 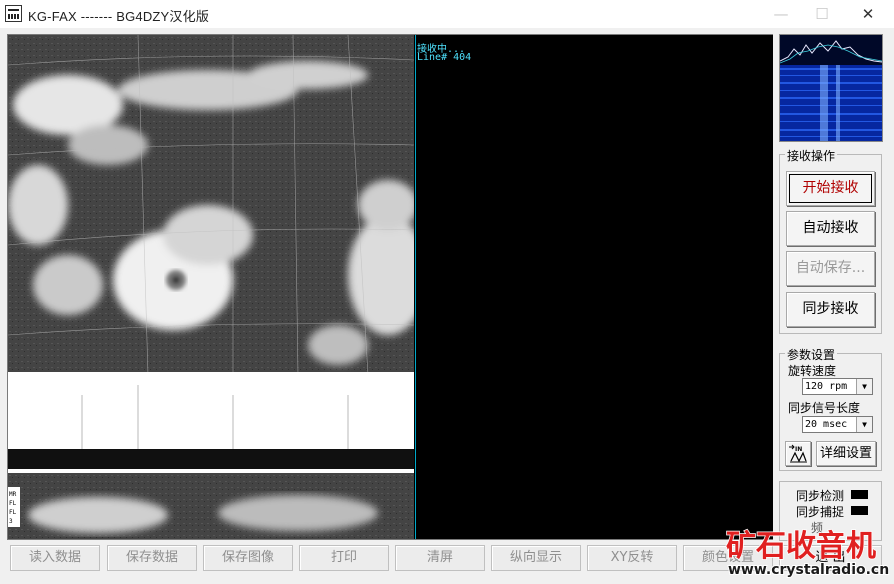 I want to click on speed-select: 120 rpm ▼, so click(x=837, y=386).